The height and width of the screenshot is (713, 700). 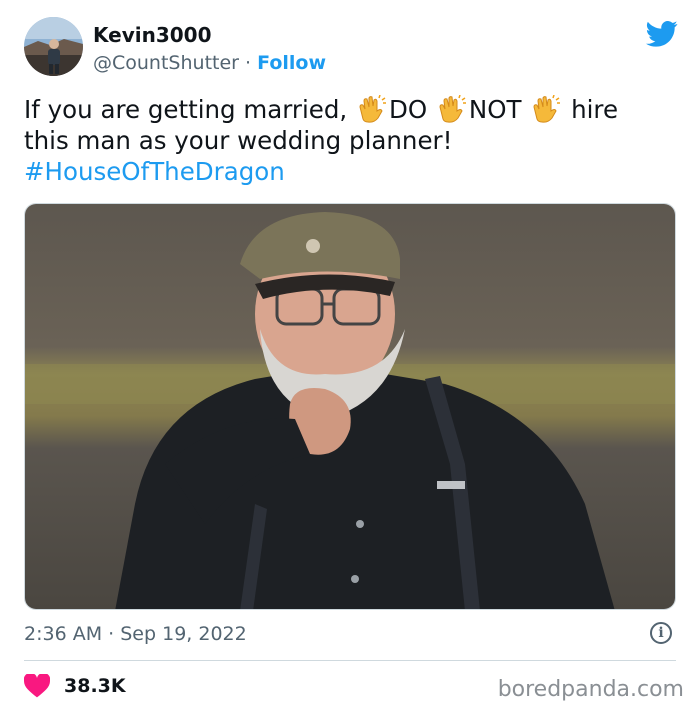 What do you see at coordinates (53, 46) in the screenshot?
I see `avatar` at bounding box center [53, 46].